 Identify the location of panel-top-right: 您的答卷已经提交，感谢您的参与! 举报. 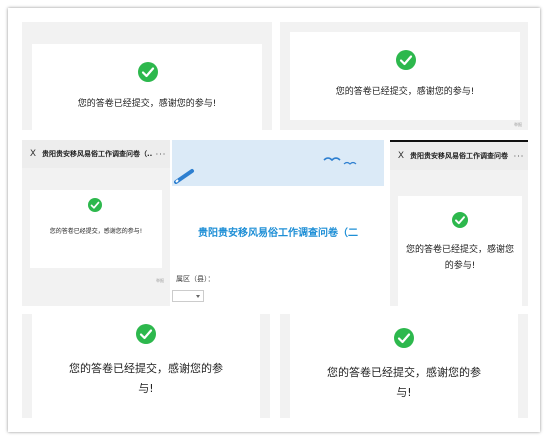
(404, 76).